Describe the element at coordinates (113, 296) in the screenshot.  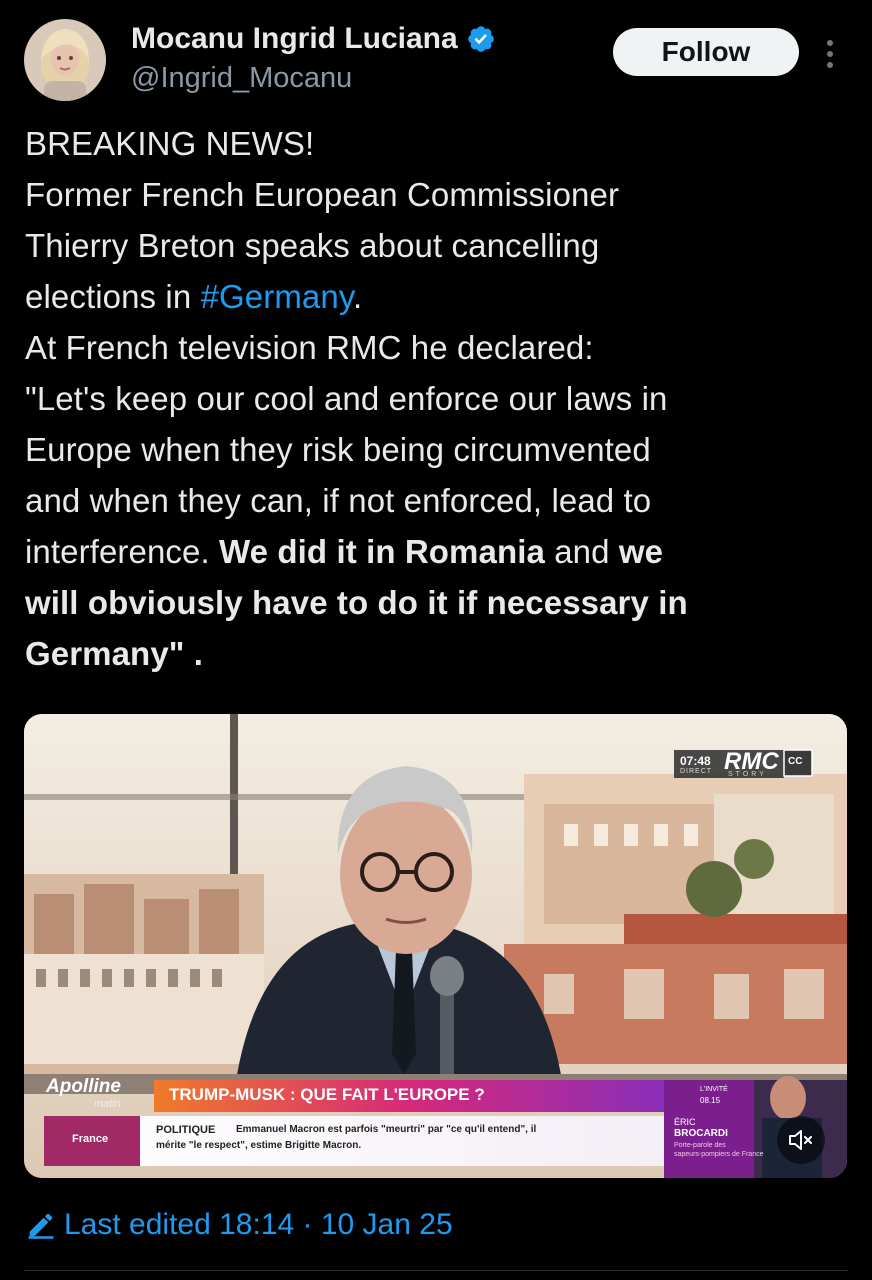
I see `tweet-text-fragment: elections in` at that location.